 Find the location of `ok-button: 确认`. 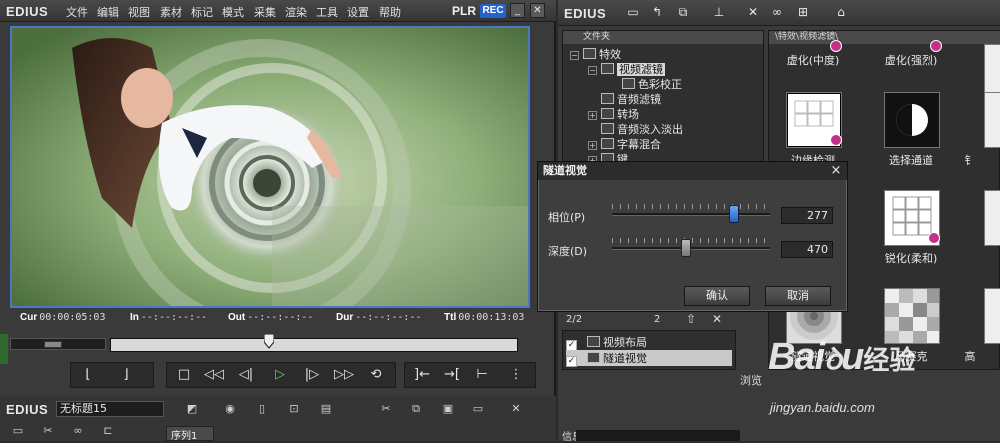

ok-button: 确认 is located at coordinates (717, 296).